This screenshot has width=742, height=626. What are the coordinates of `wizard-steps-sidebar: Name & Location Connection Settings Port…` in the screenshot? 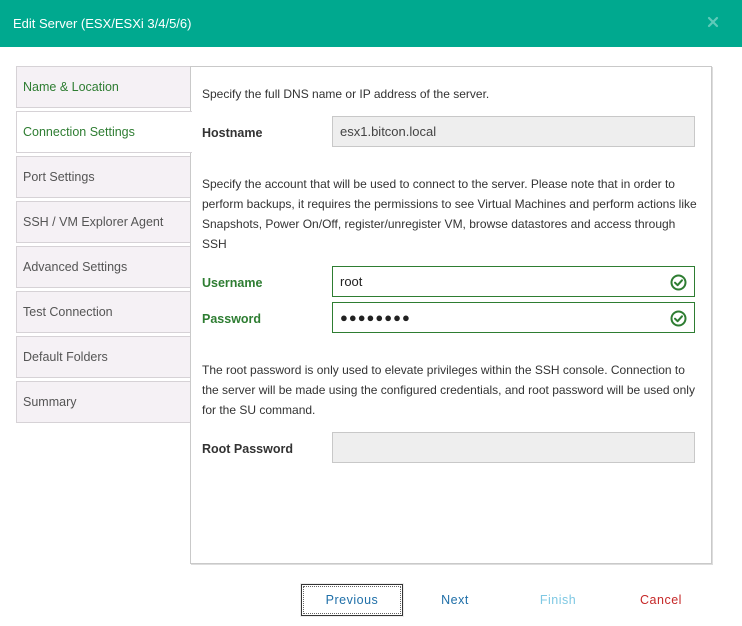 It's located at (104, 246).